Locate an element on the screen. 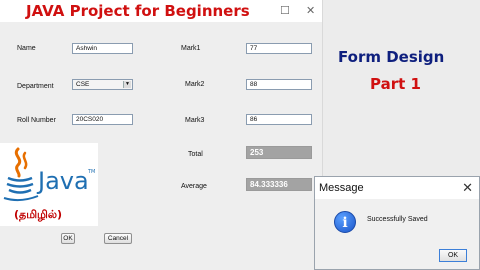 The width and height of the screenshot is (480, 270). name-field: Ashwin is located at coordinates (102, 48).